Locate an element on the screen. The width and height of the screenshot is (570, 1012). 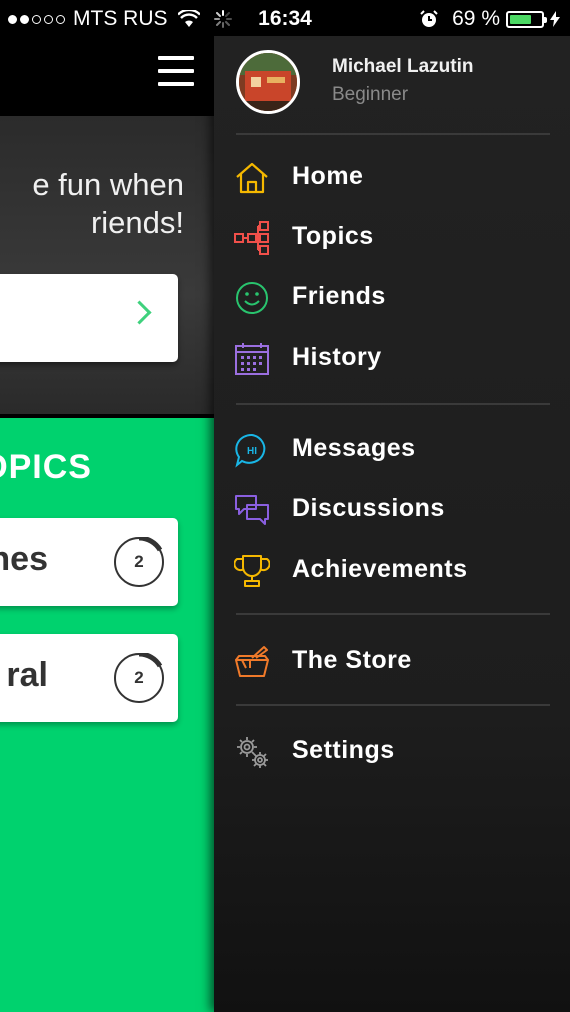
menu-item-label: Settings is located at coordinates (343, 750).